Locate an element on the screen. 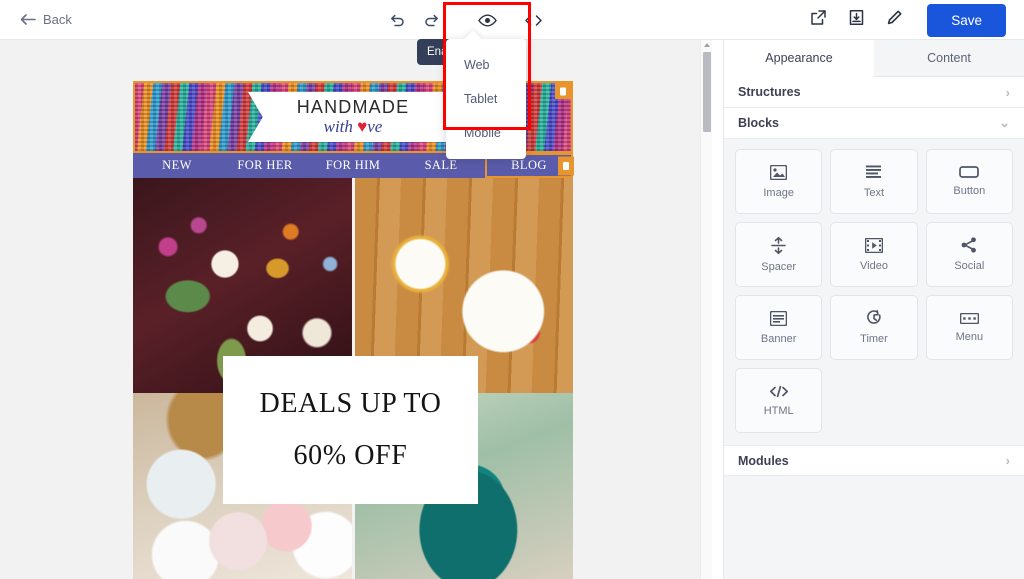  redo-button is located at coordinates (431, 20).